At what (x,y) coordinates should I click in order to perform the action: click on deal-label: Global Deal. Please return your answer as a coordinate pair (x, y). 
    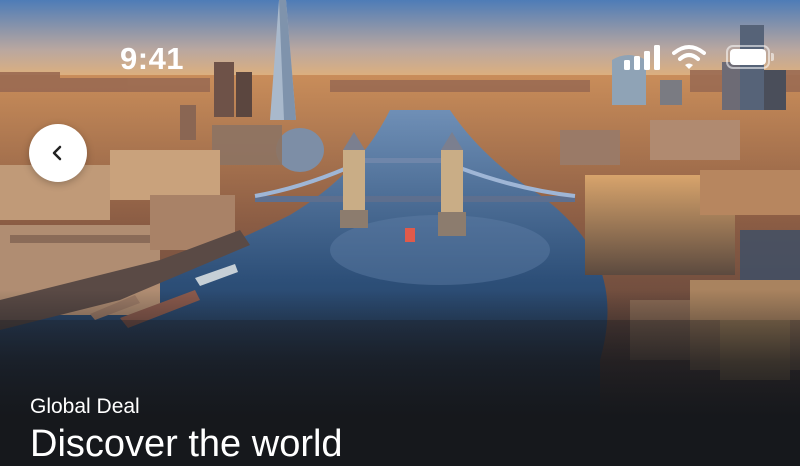
    Looking at the image, I should click on (85, 406).